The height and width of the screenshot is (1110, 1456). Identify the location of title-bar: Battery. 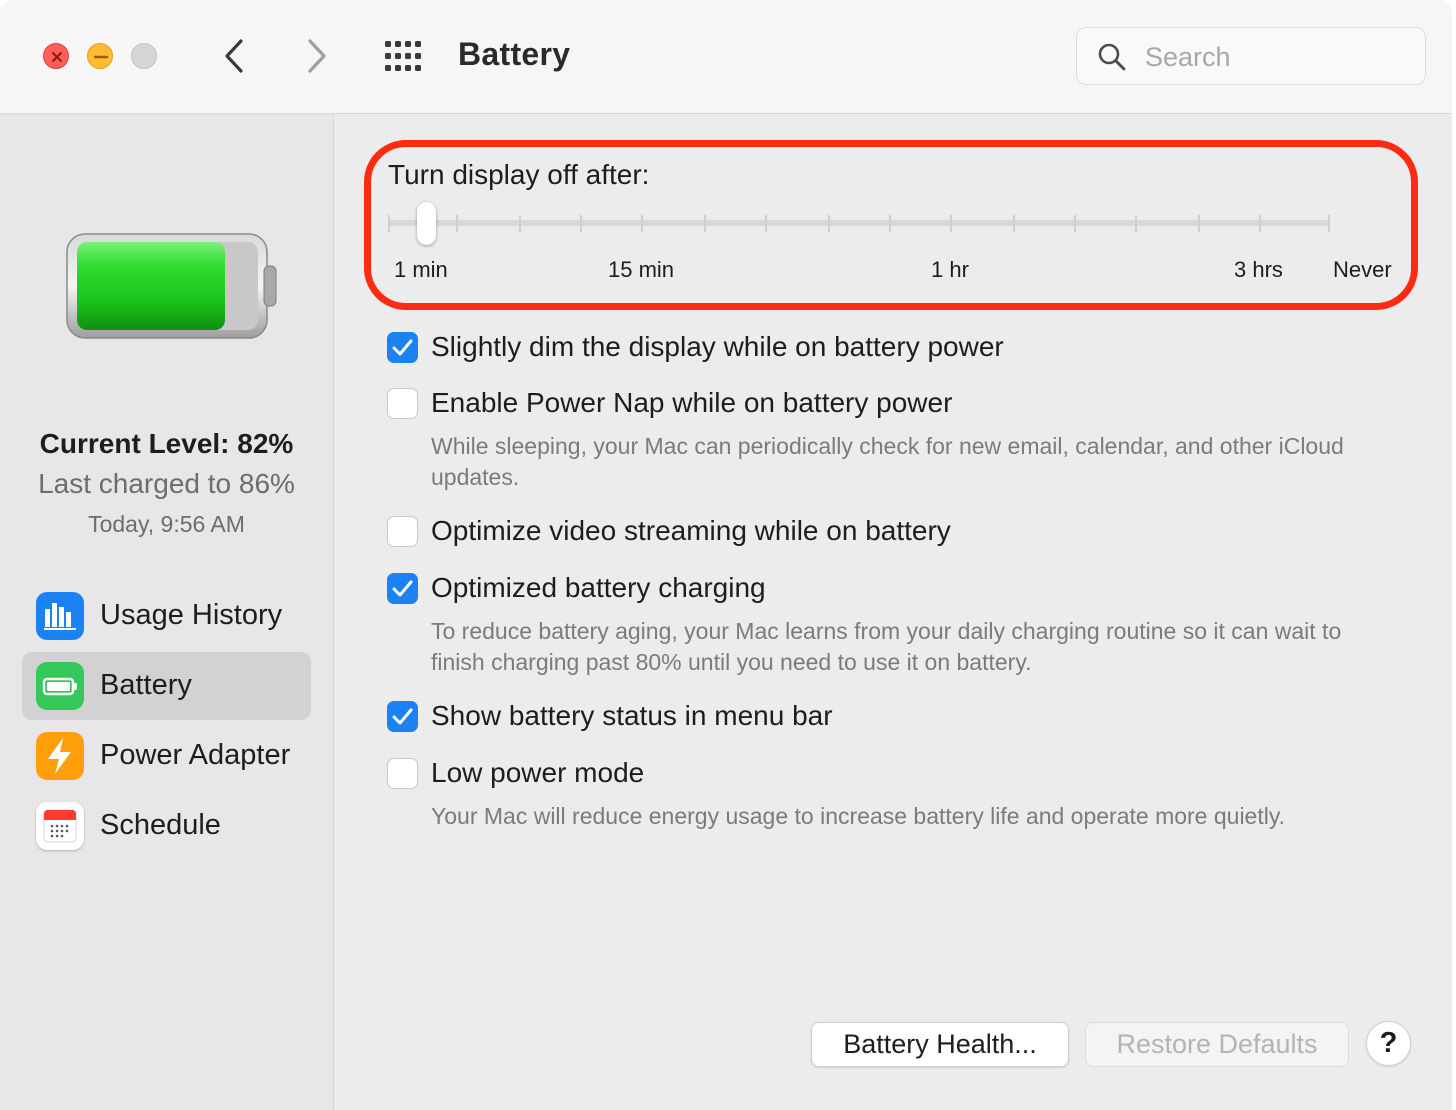
(726, 57).